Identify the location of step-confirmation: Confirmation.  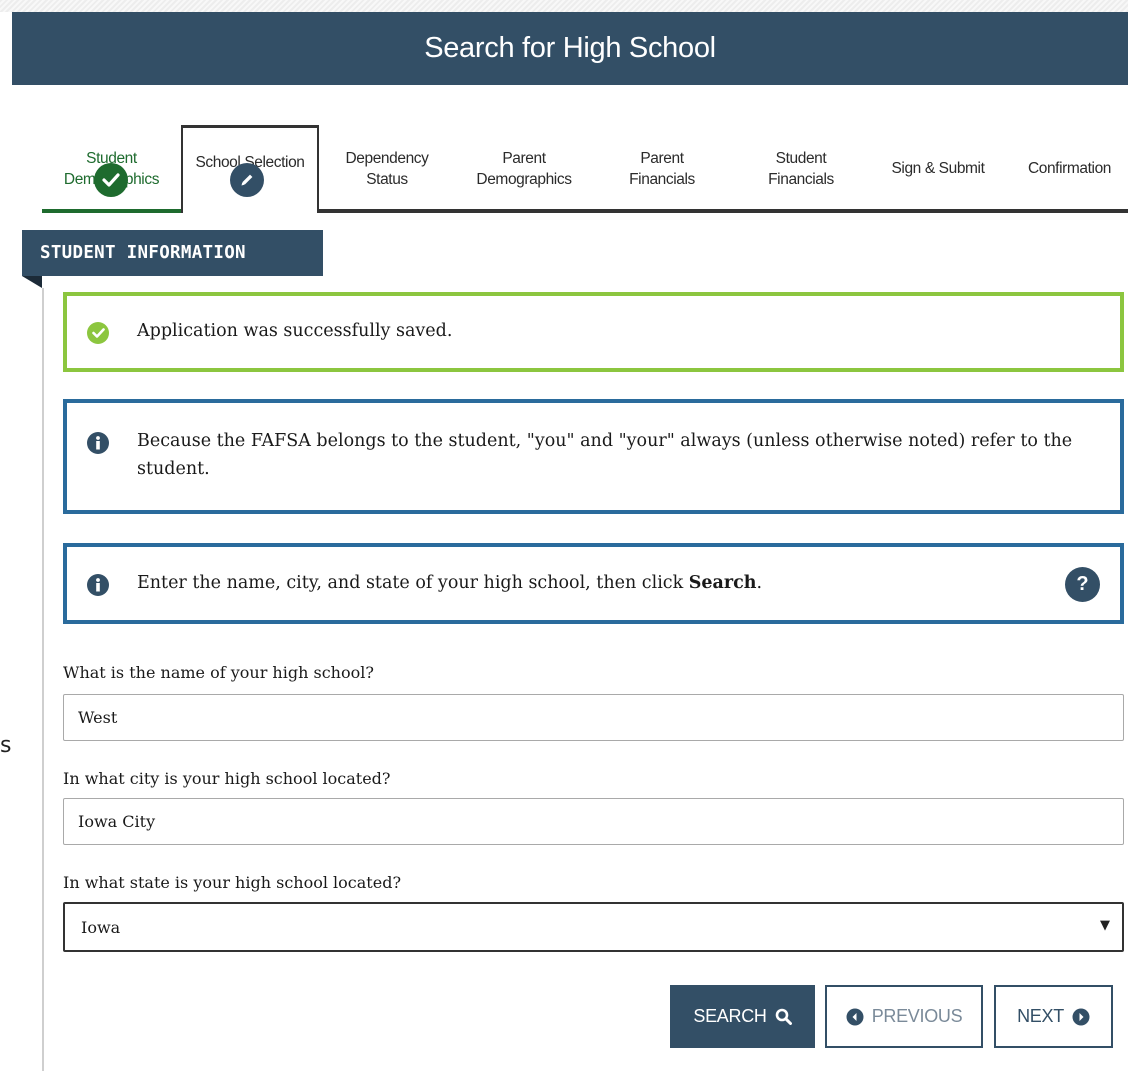
(1069, 169).